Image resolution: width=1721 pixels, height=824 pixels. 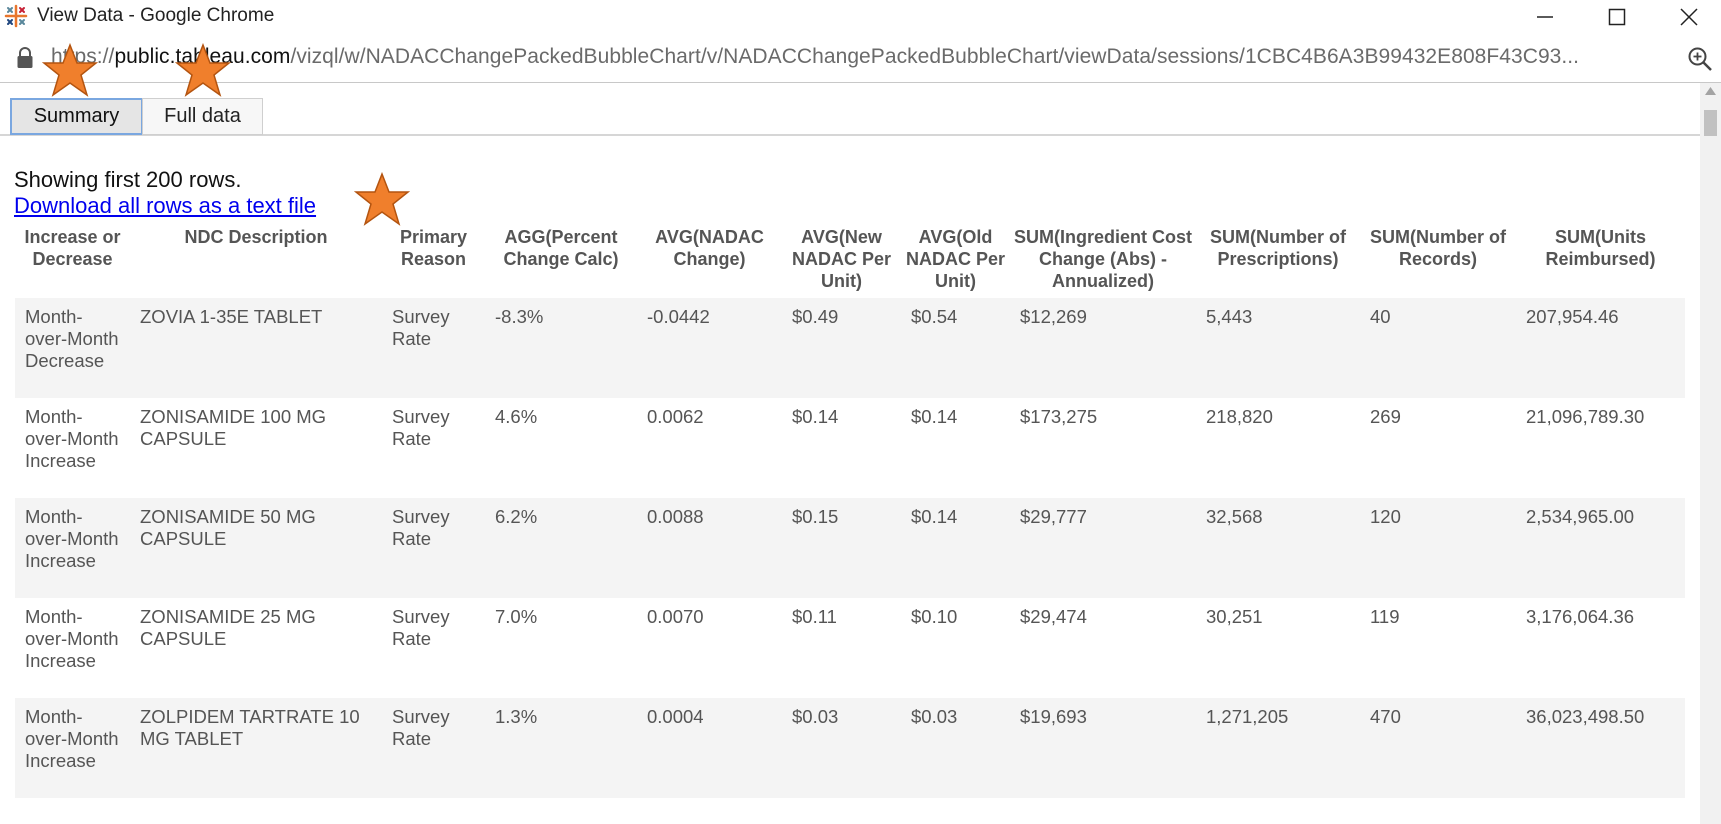 I want to click on table-cell: $0.10, so click(x=955, y=648).